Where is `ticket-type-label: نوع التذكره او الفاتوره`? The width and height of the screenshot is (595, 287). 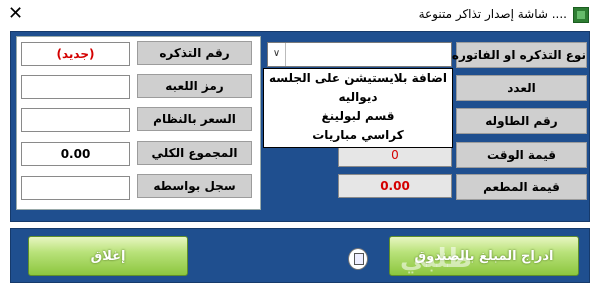 ticket-type-label: نوع التذكره او الفاتوره is located at coordinates (519, 55).